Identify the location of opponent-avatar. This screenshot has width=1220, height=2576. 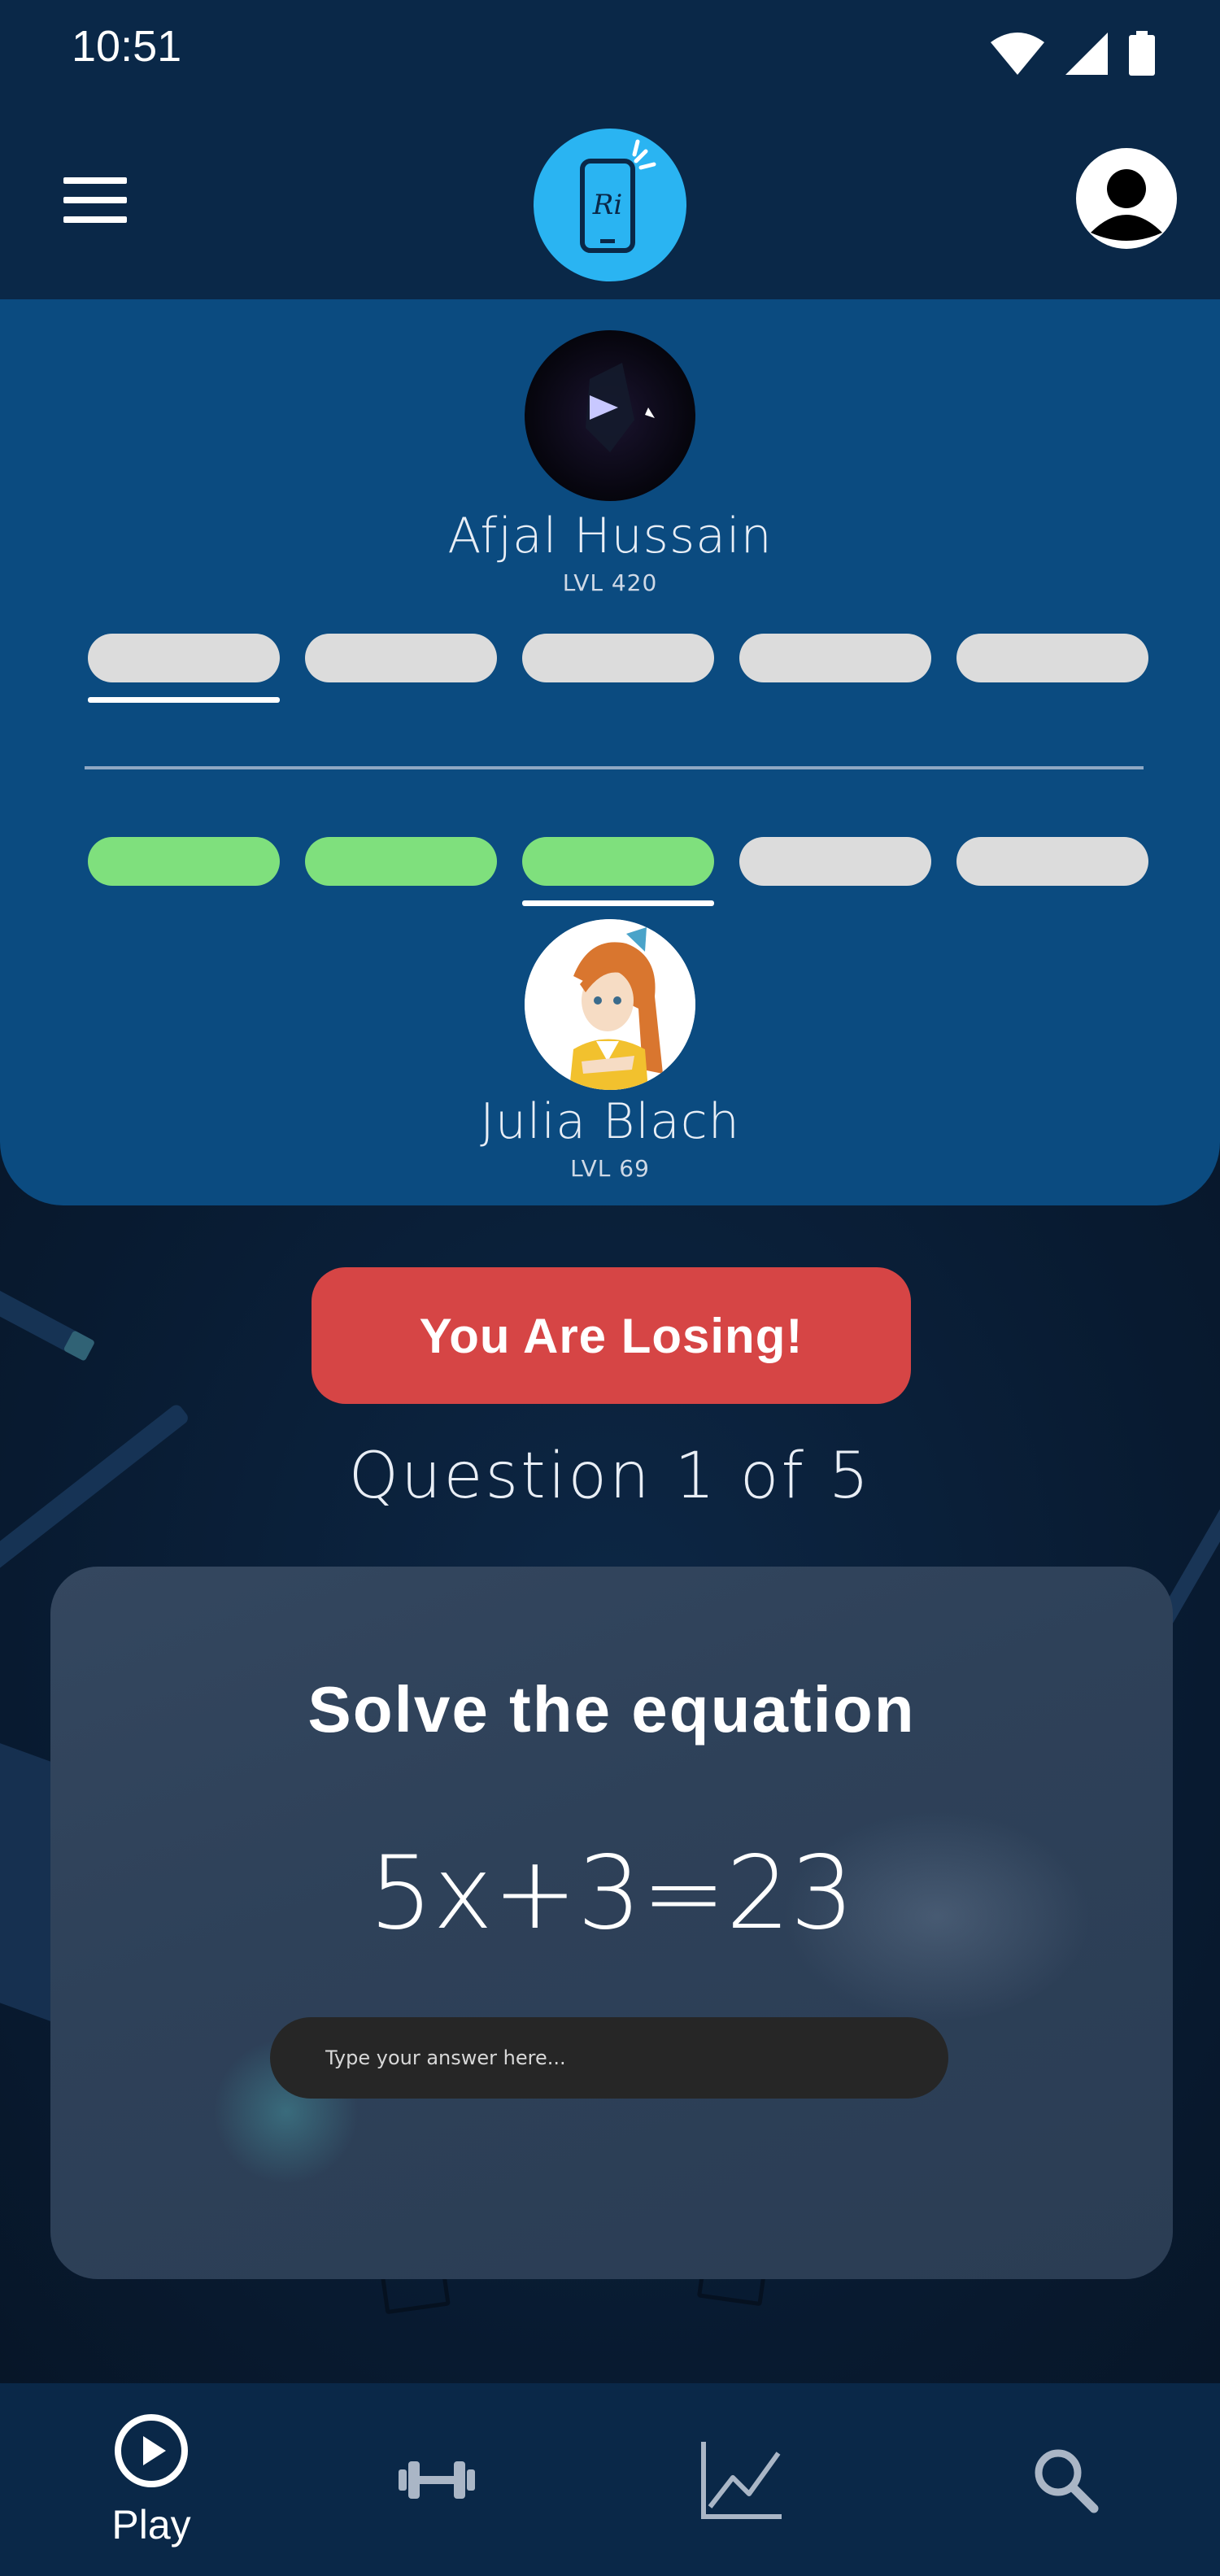
(610, 415).